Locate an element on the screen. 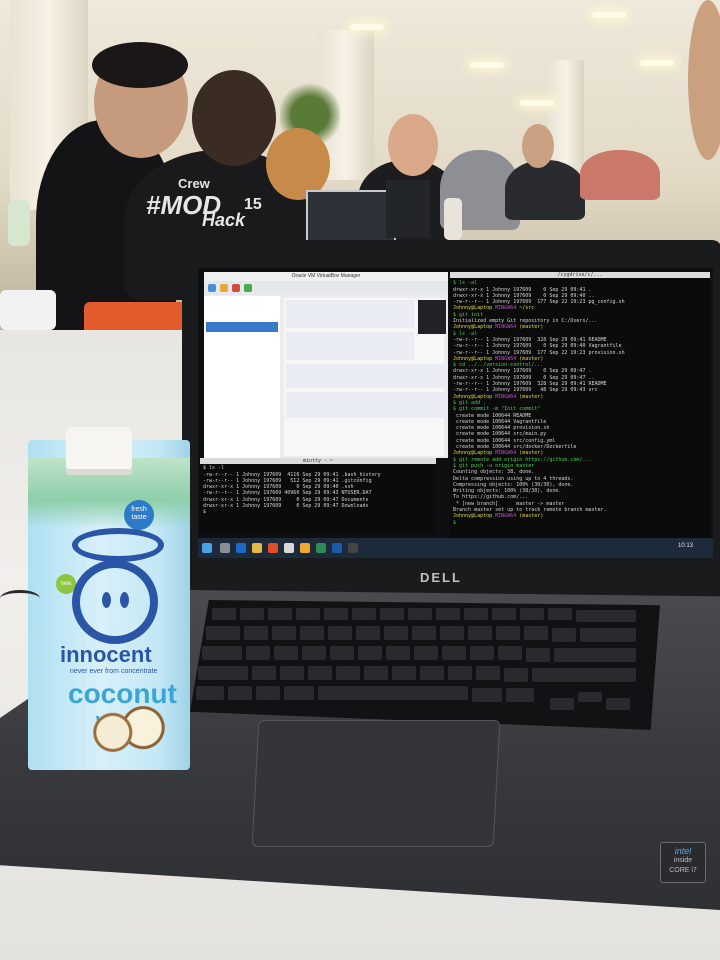  power-cable is located at coordinates (20, 598).